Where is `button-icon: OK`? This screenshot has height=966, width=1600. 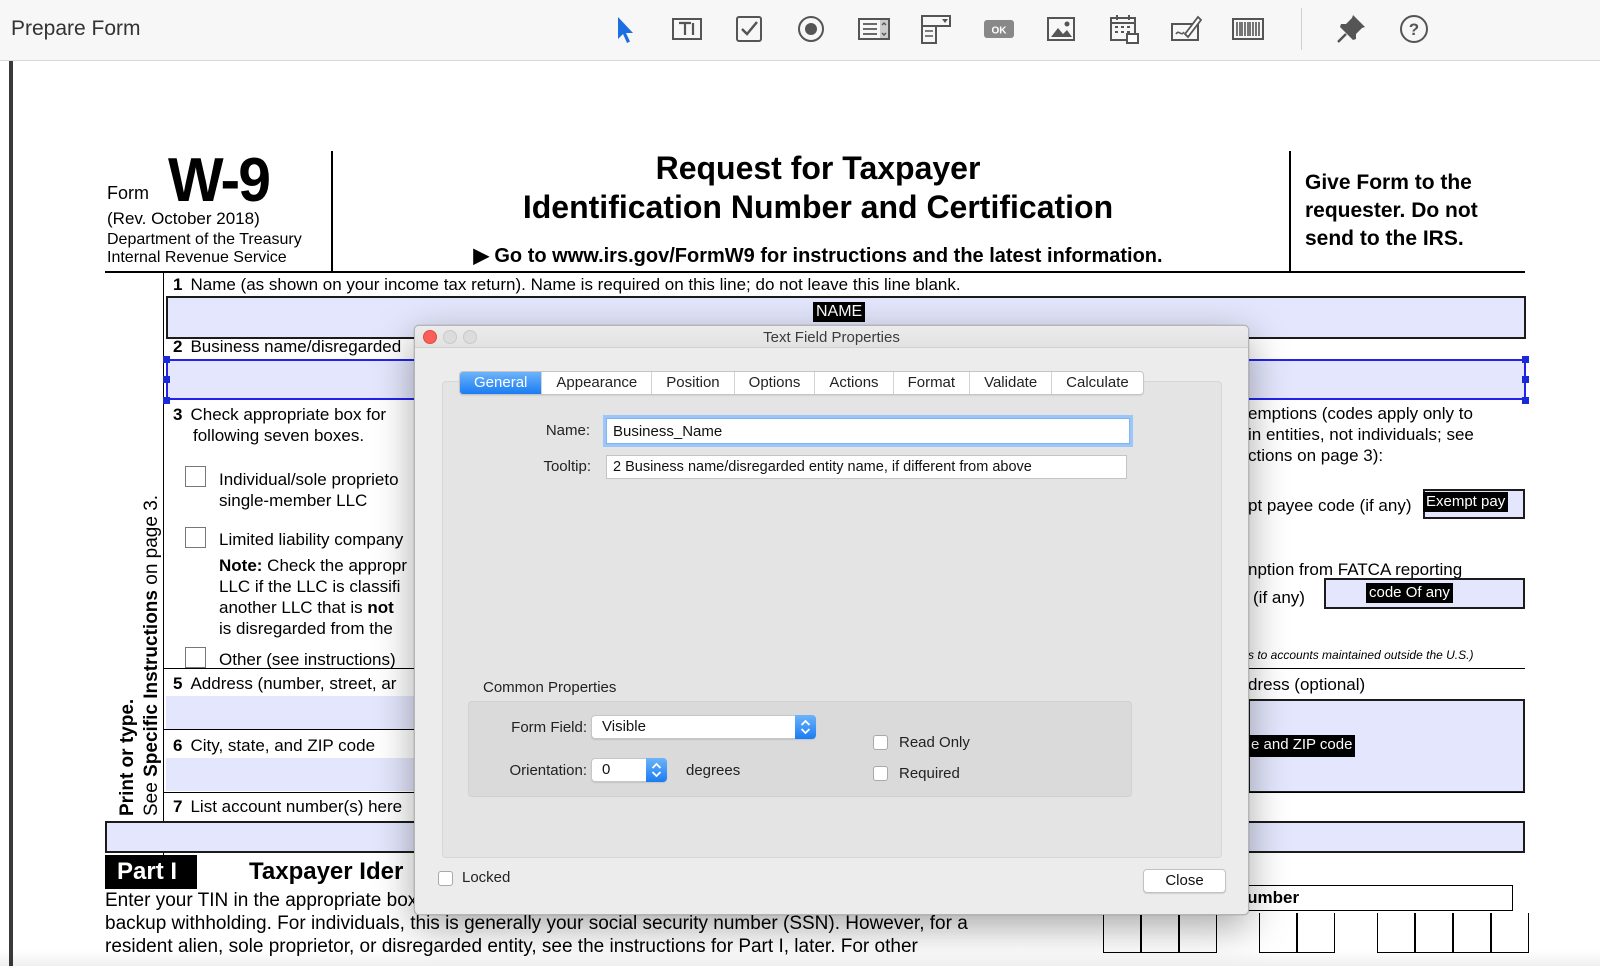
button-icon: OK is located at coordinates (999, 29).